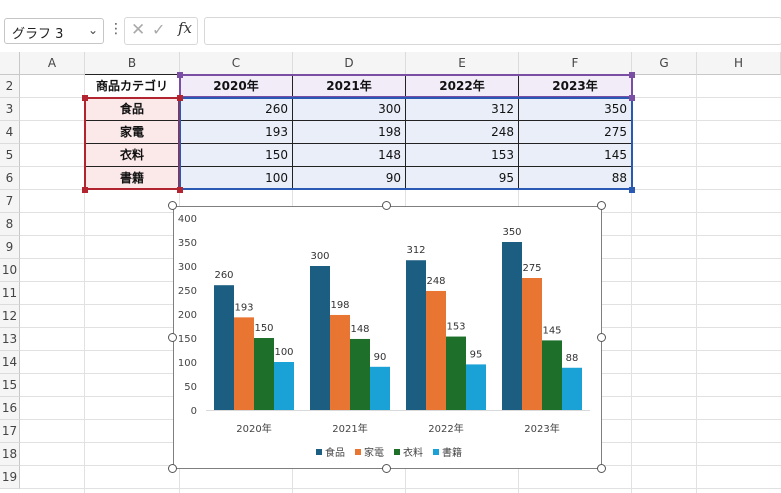  What do you see at coordinates (38, 34) in the screenshot?
I see `name-box-value: グラフ 3` at bounding box center [38, 34].